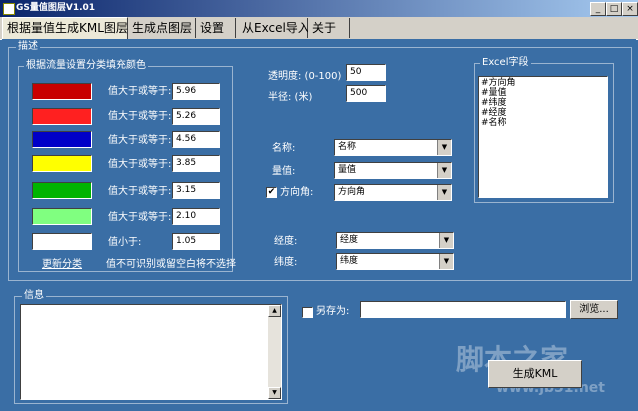 The height and width of the screenshot is (411, 638). I want to click on threshold-label-3: 值大于或等于:, so click(140, 140).